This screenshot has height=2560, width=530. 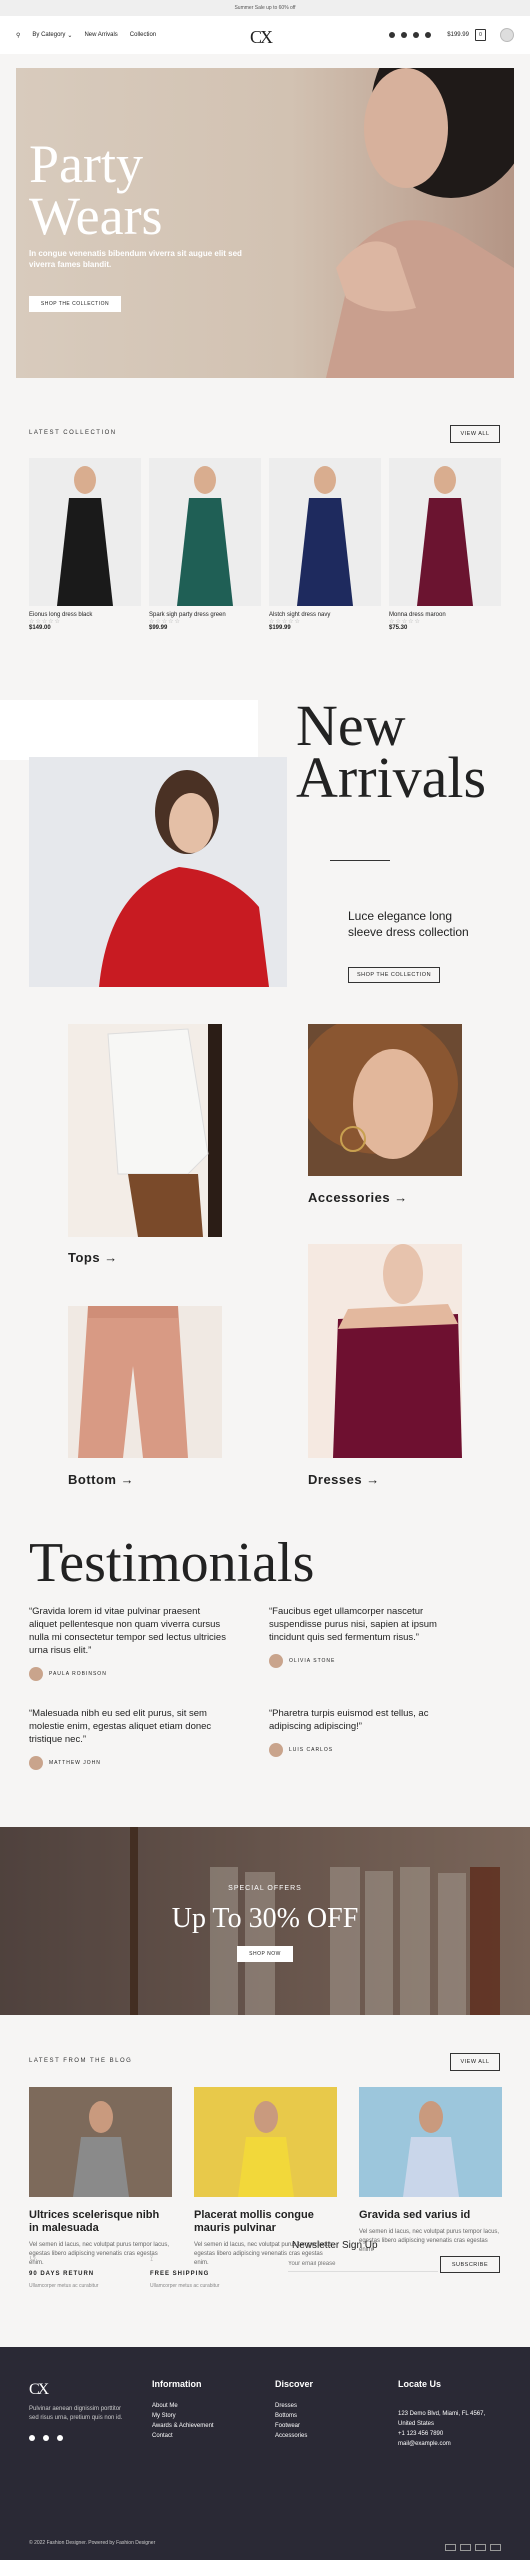 I want to click on category-bottom: Bottom →, so click(x=101, y=1479).